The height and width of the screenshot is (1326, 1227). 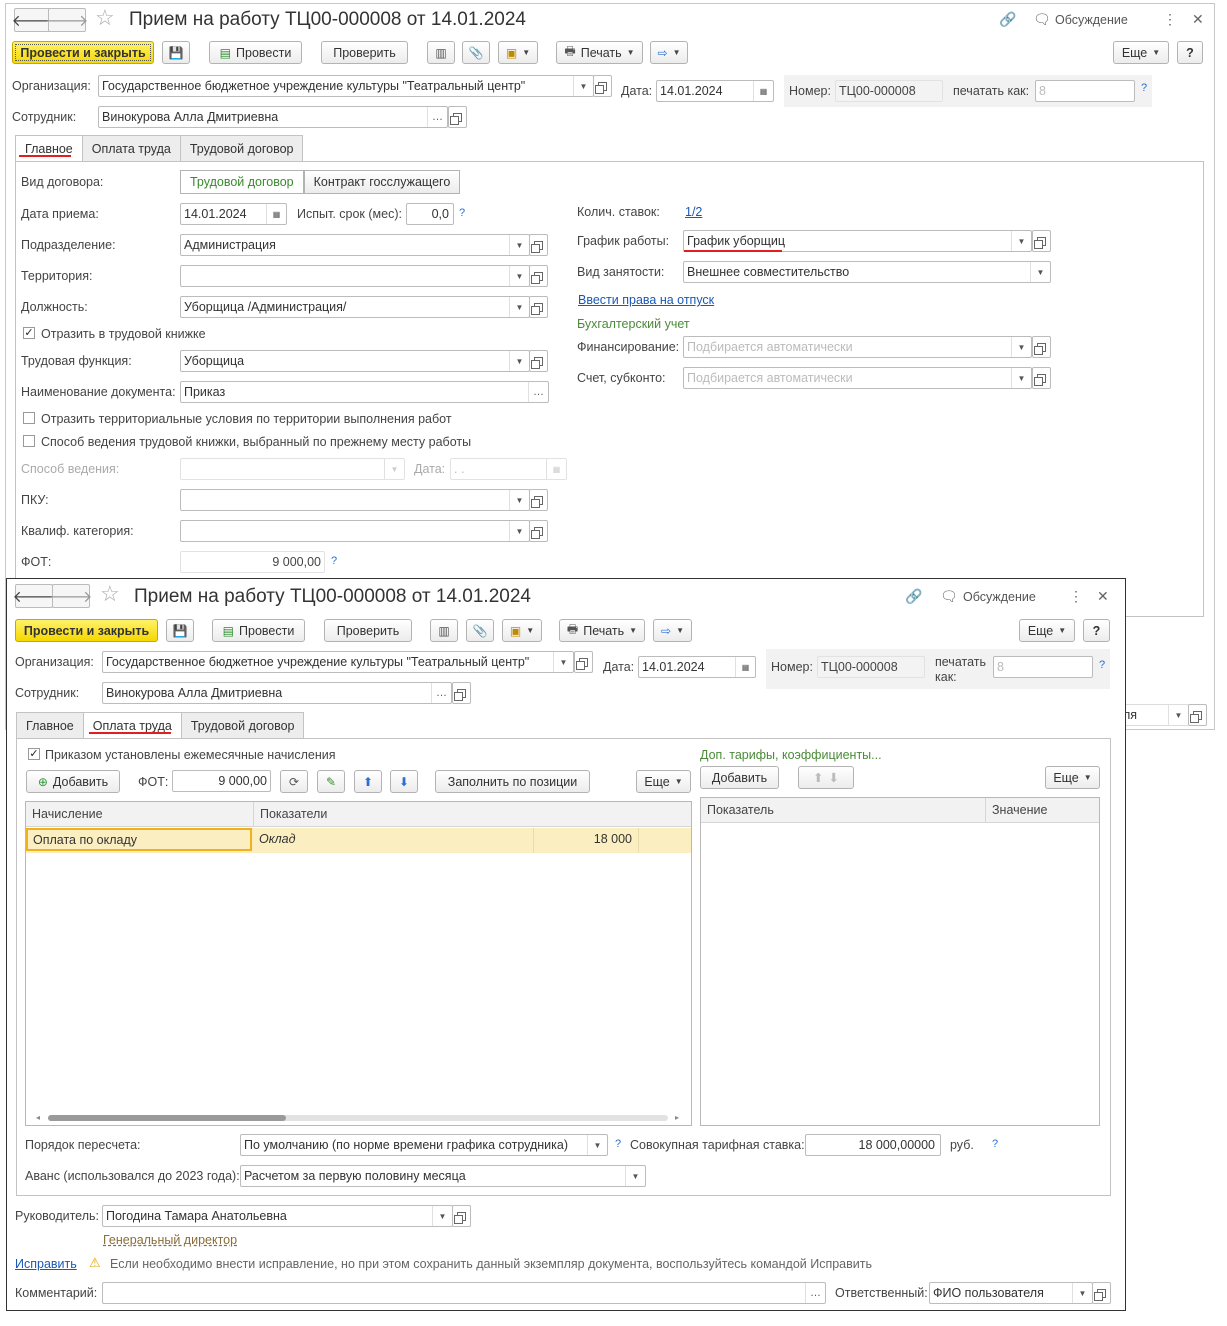 I want to click on open-financing-button, so click(x=1041, y=347).